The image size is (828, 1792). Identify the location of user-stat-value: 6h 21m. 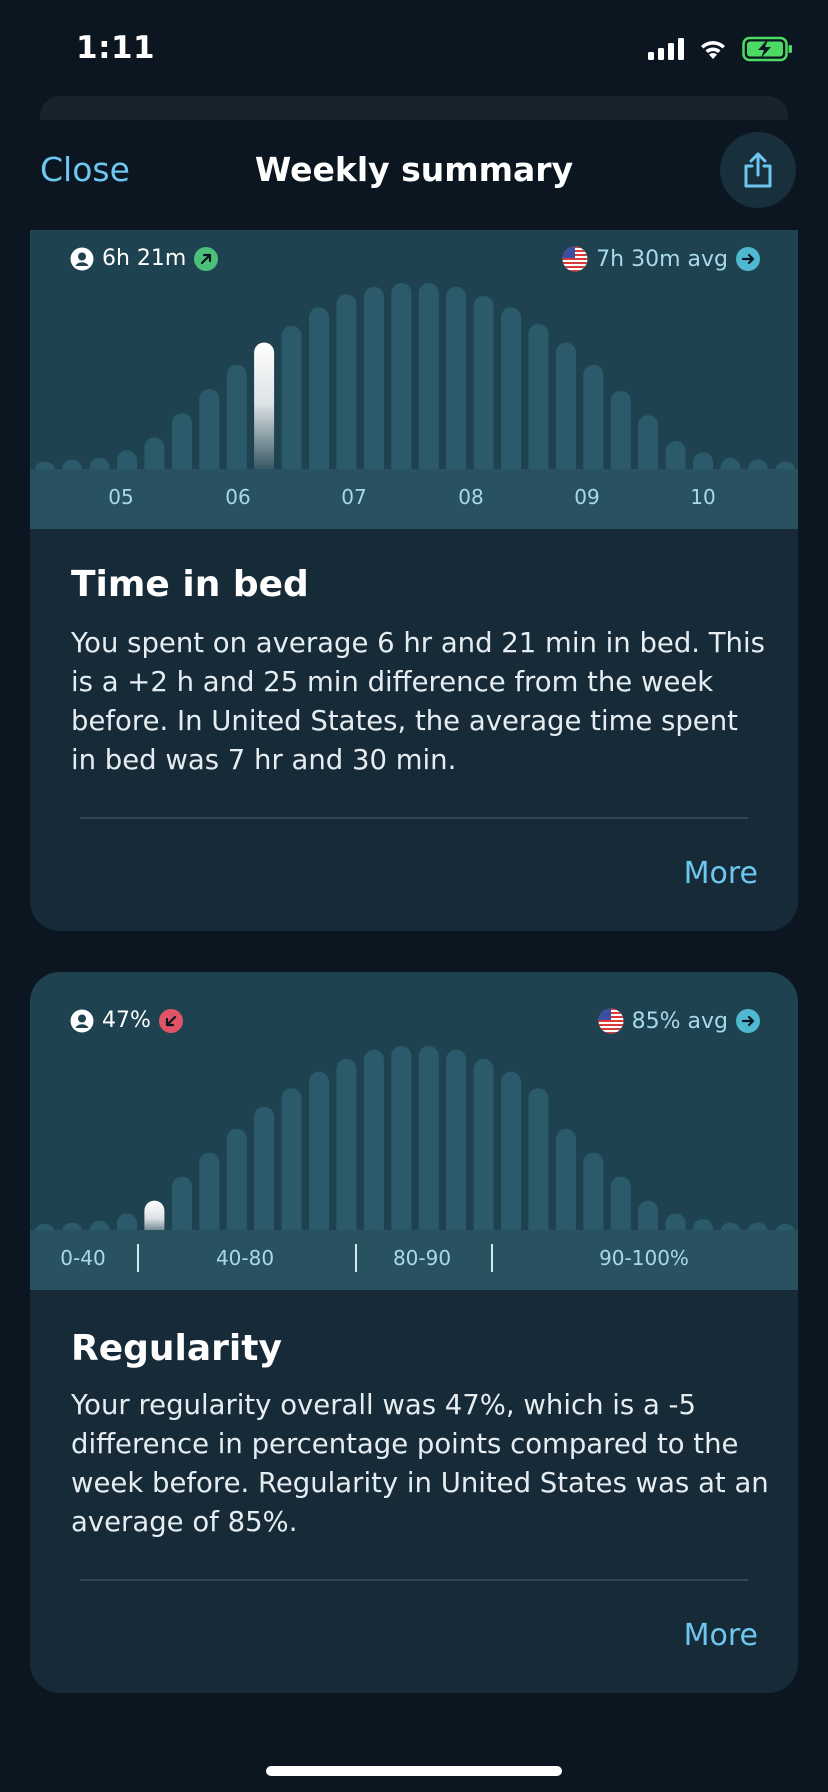
(144, 258).